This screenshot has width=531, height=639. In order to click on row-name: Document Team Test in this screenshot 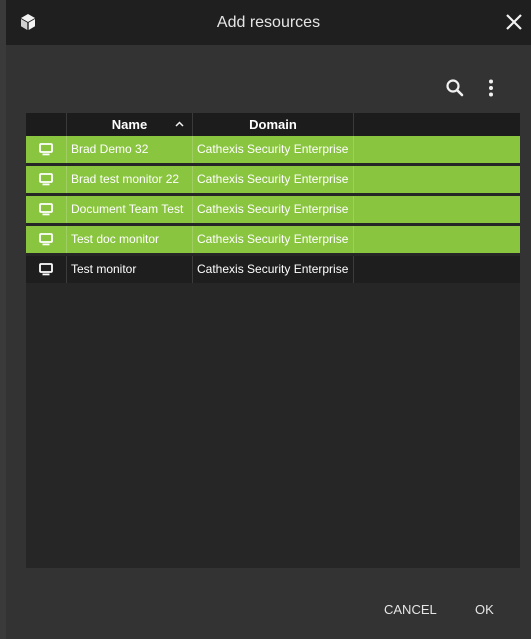, I will do `click(130, 209)`.